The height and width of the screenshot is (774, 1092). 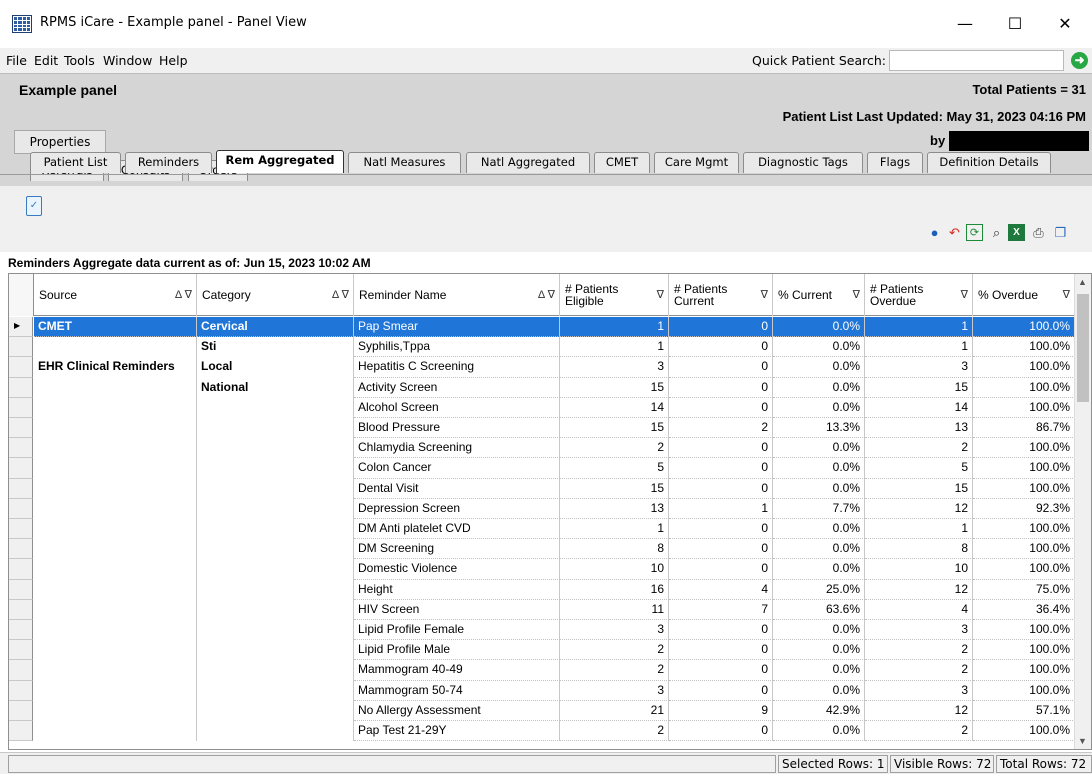 What do you see at coordinates (457, 327) in the screenshot?
I see `cell-reminder-name: Pap Smear` at bounding box center [457, 327].